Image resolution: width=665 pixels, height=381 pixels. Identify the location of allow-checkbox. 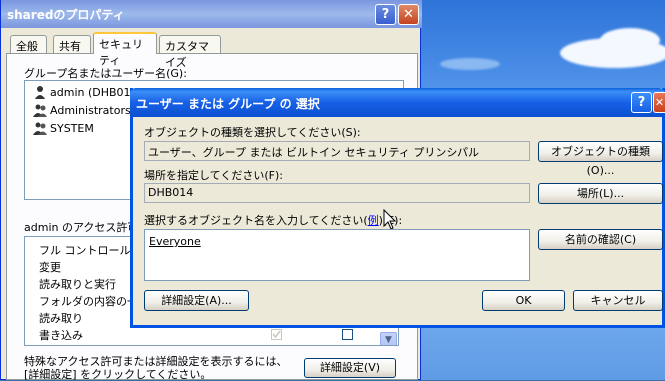
(276, 334).